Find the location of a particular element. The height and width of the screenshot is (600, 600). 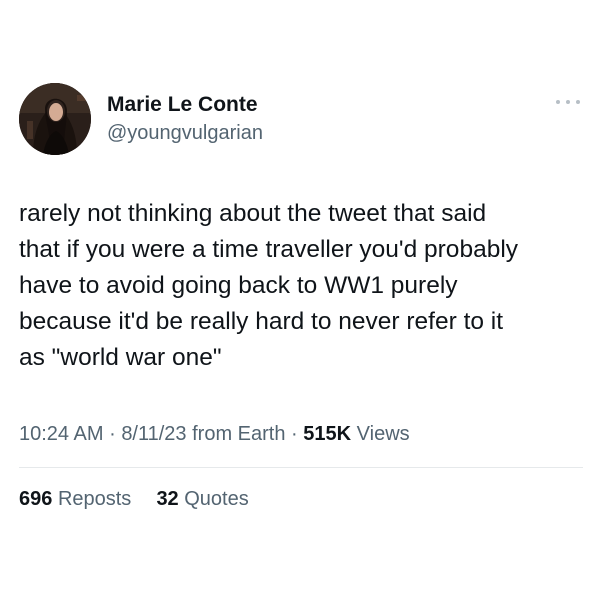

tweet-header: Marie Le Conte @youngvulgarian is located at coordinates (301, 119).